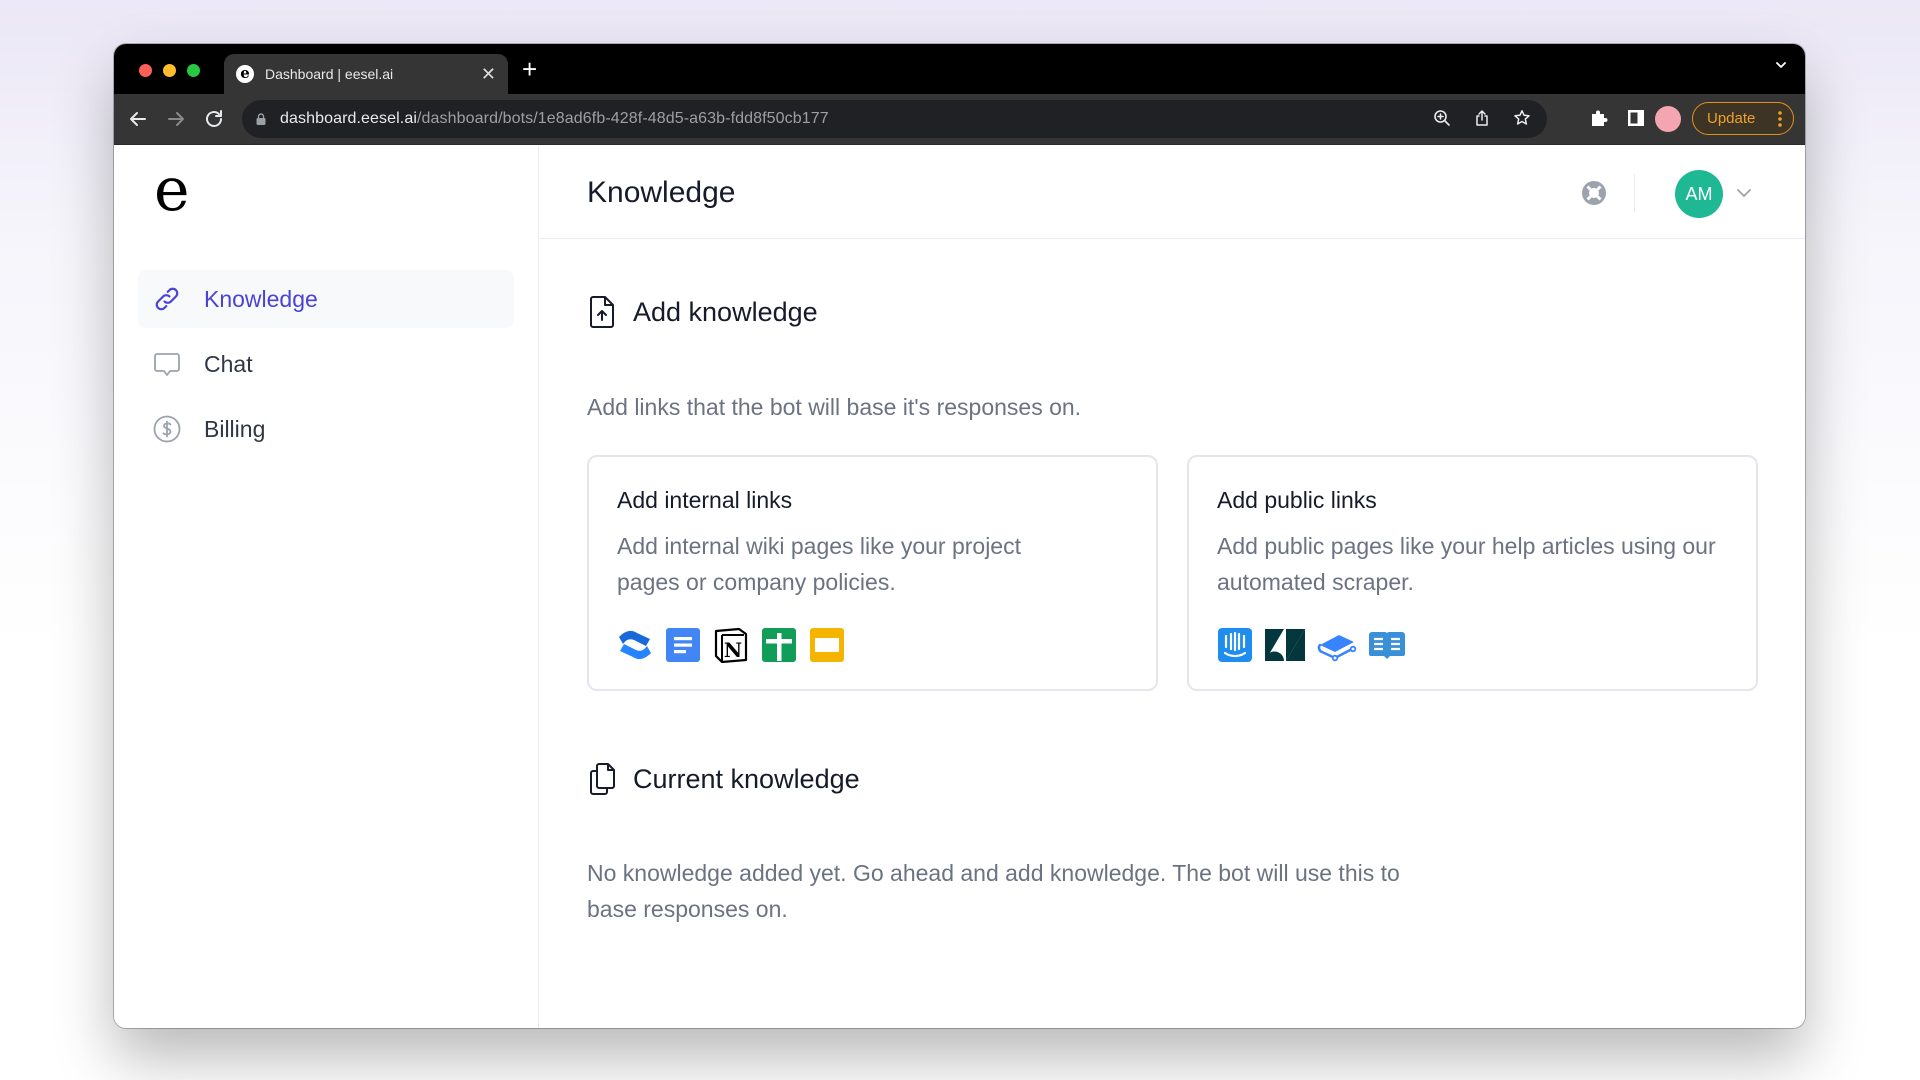 The height and width of the screenshot is (1080, 1920). What do you see at coordinates (779, 645) in the screenshot?
I see `google-sheets-icon` at bounding box center [779, 645].